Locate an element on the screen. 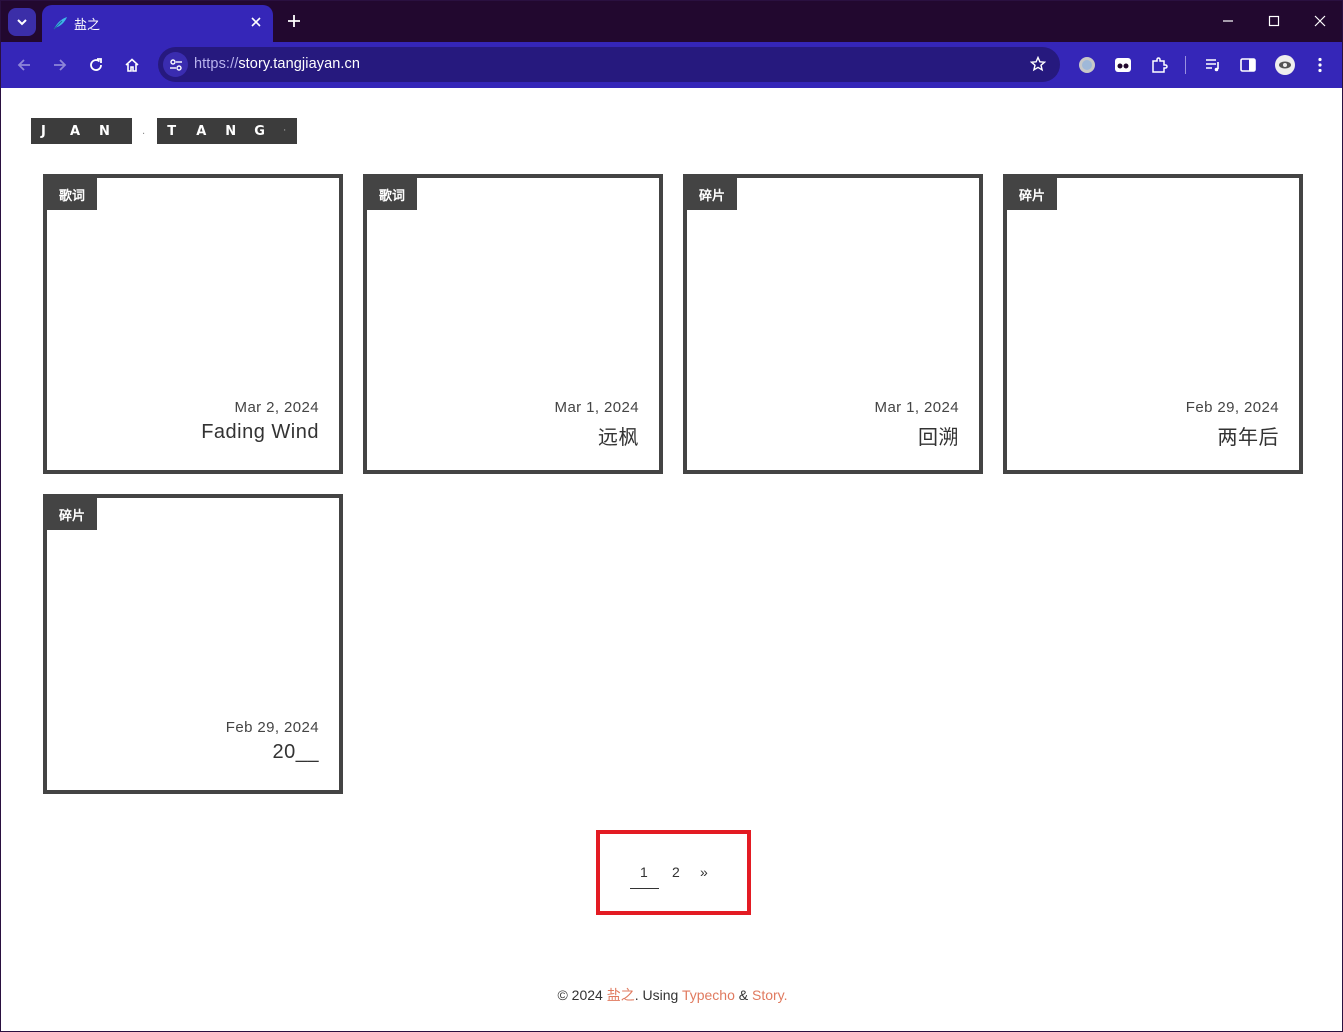 This screenshot has height=1032, width=1343. logo-tail: · is located at coordinates (285, 131).